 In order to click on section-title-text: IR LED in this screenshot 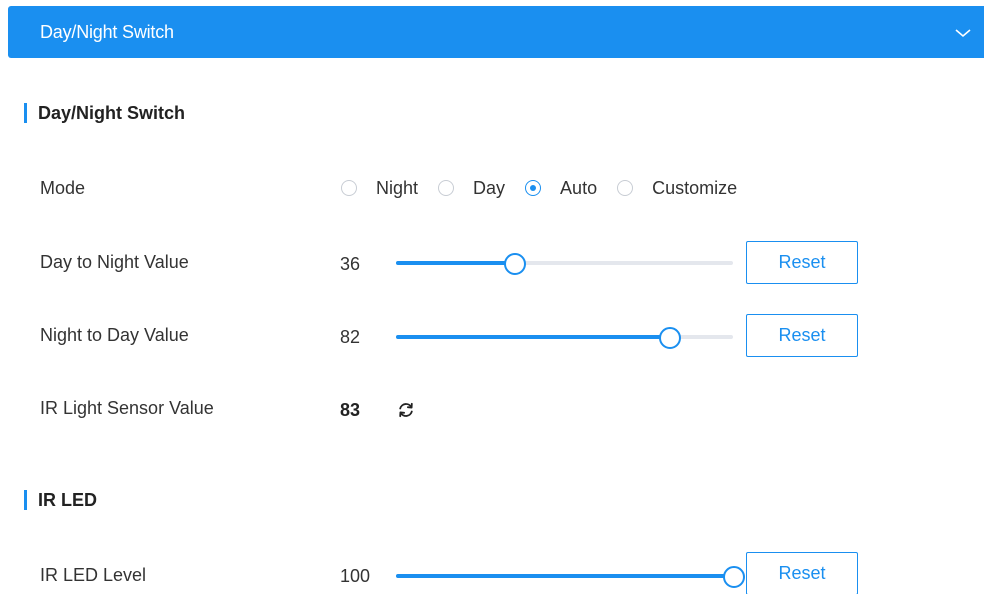, I will do `click(68, 500)`.